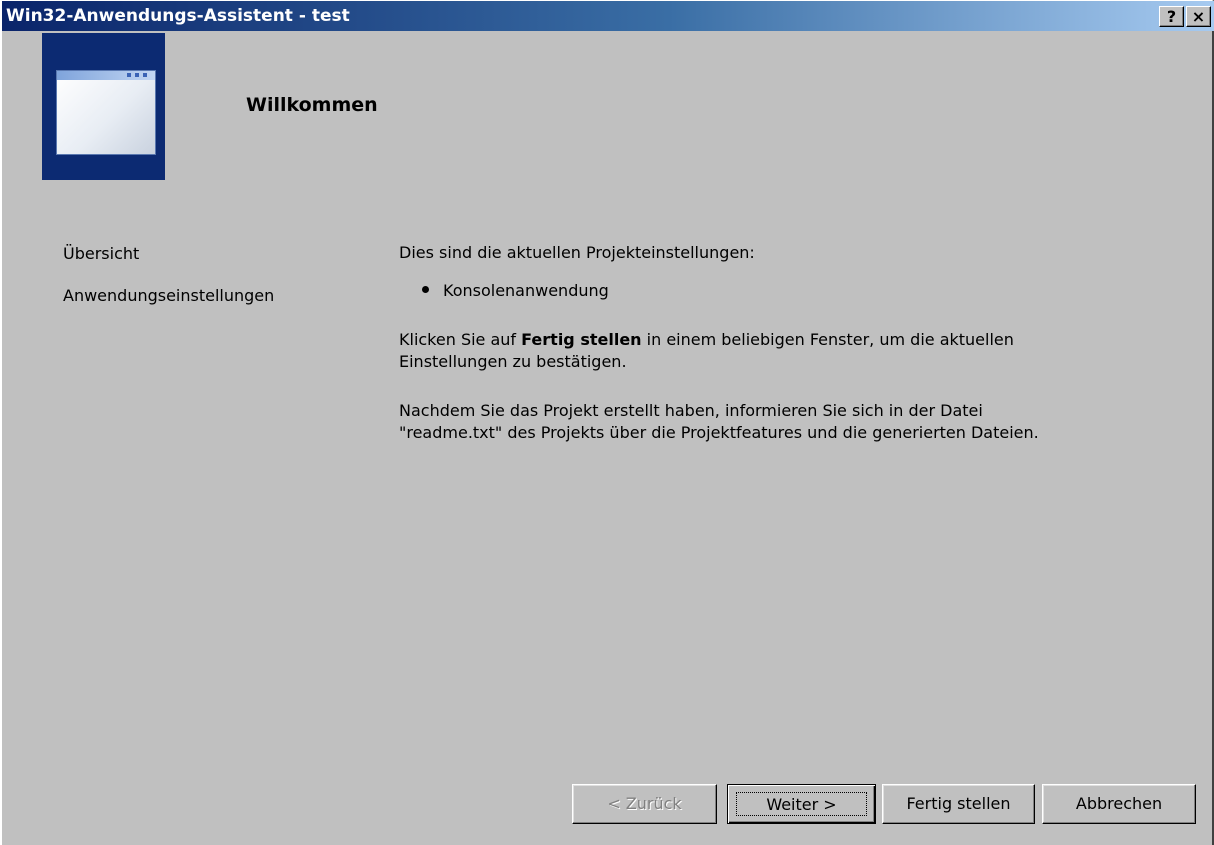 This screenshot has width=1214, height=845. I want to click on page-title: Willkommen, so click(312, 105).